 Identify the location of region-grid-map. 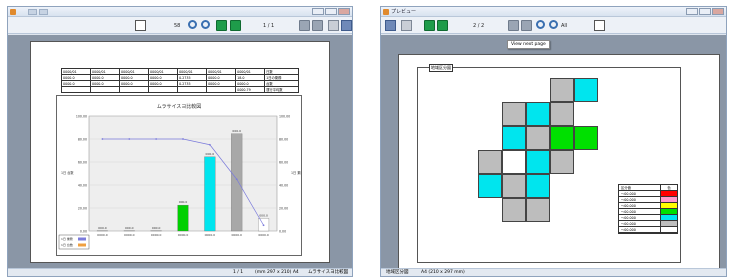
(548, 155).